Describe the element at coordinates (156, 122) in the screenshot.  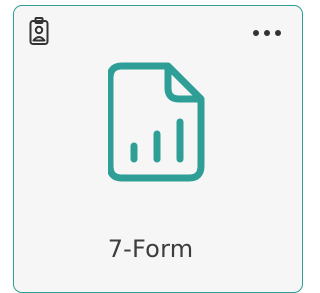
I see `file-chart-icon` at that location.